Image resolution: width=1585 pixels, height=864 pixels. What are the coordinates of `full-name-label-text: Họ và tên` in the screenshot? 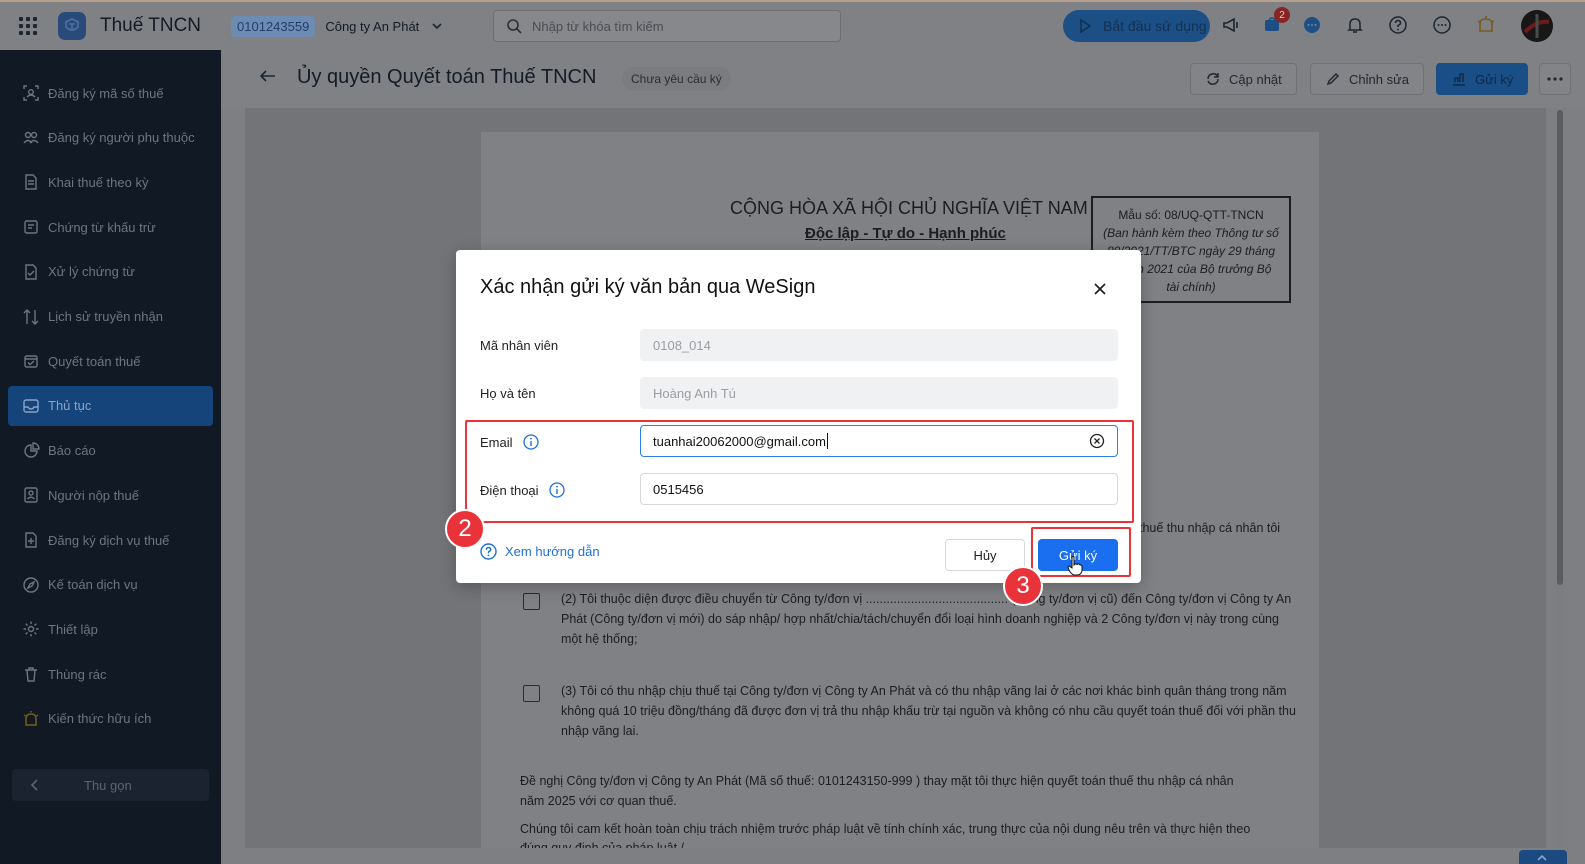 It's located at (508, 393).